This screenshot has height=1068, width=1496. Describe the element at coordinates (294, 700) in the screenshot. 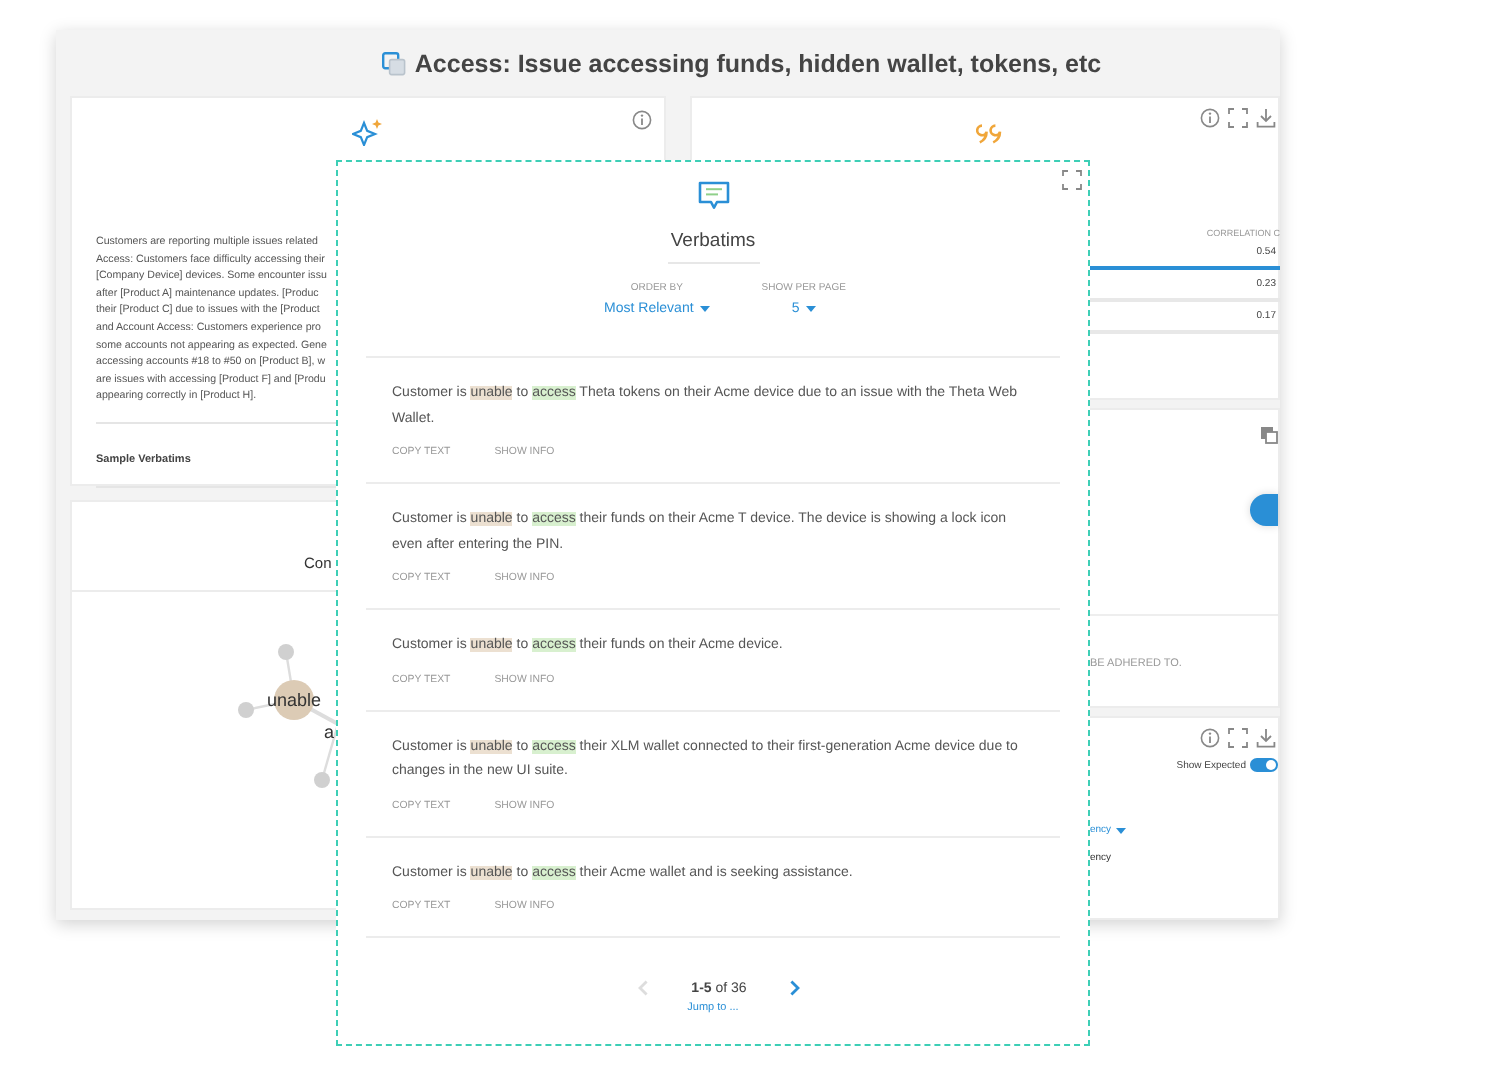

I see `node-label: unable` at that location.